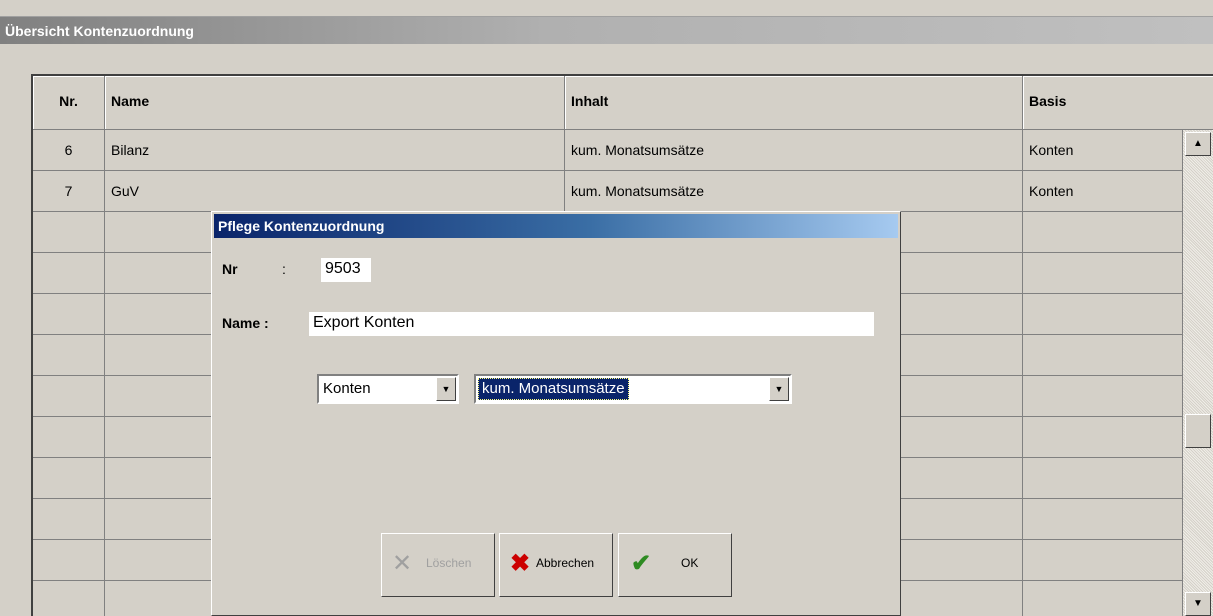 The width and height of the screenshot is (1213, 616). What do you see at coordinates (591, 324) in the screenshot?
I see `name-input: Export Konten` at bounding box center [591, 324].